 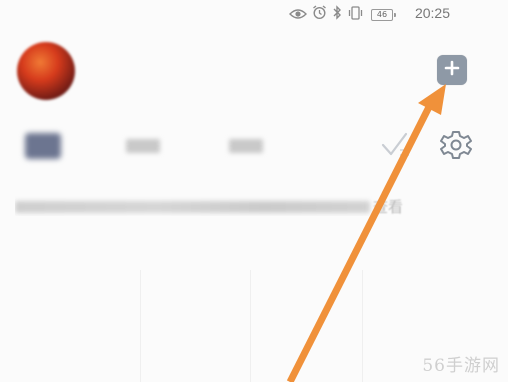 I want to click on tab-second, so click(x=143, y=146).